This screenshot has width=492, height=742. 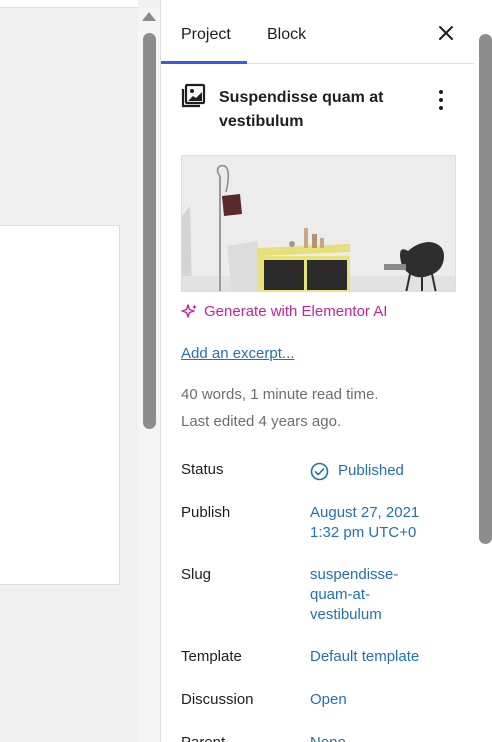 I want to click on tab-block: Block, so click(x=286, y=32).